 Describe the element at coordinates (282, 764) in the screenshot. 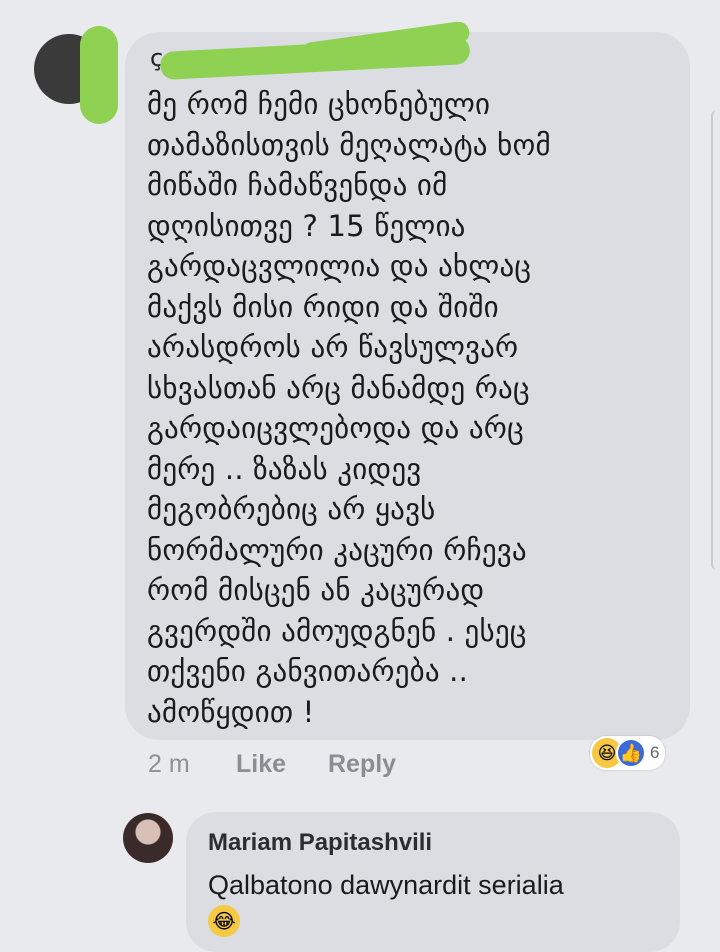

I see `like-button: Like` at that location.